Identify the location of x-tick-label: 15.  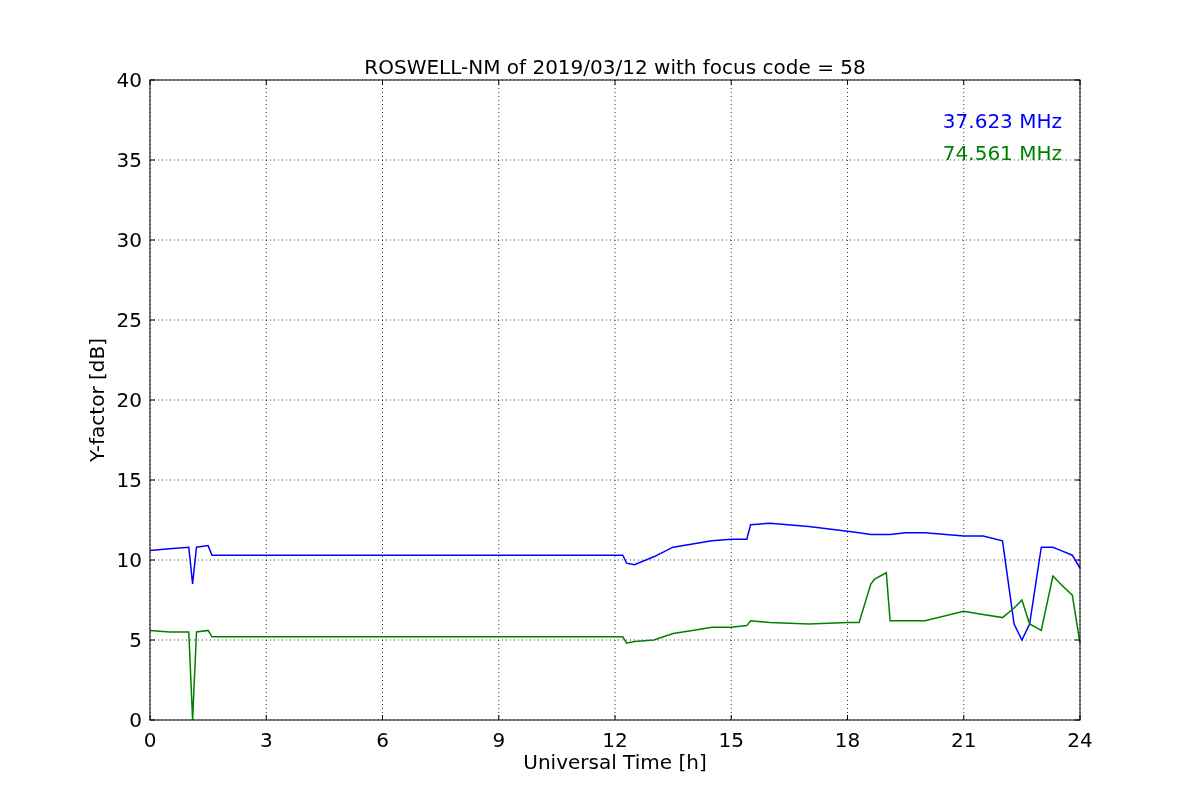
(731, 740).